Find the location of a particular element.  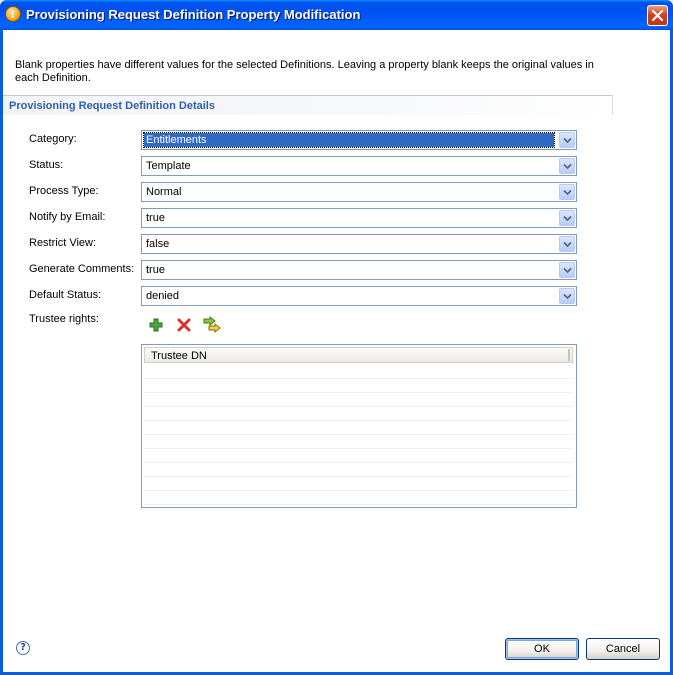

category-dropdown-button is located at coordinates (567, 140).